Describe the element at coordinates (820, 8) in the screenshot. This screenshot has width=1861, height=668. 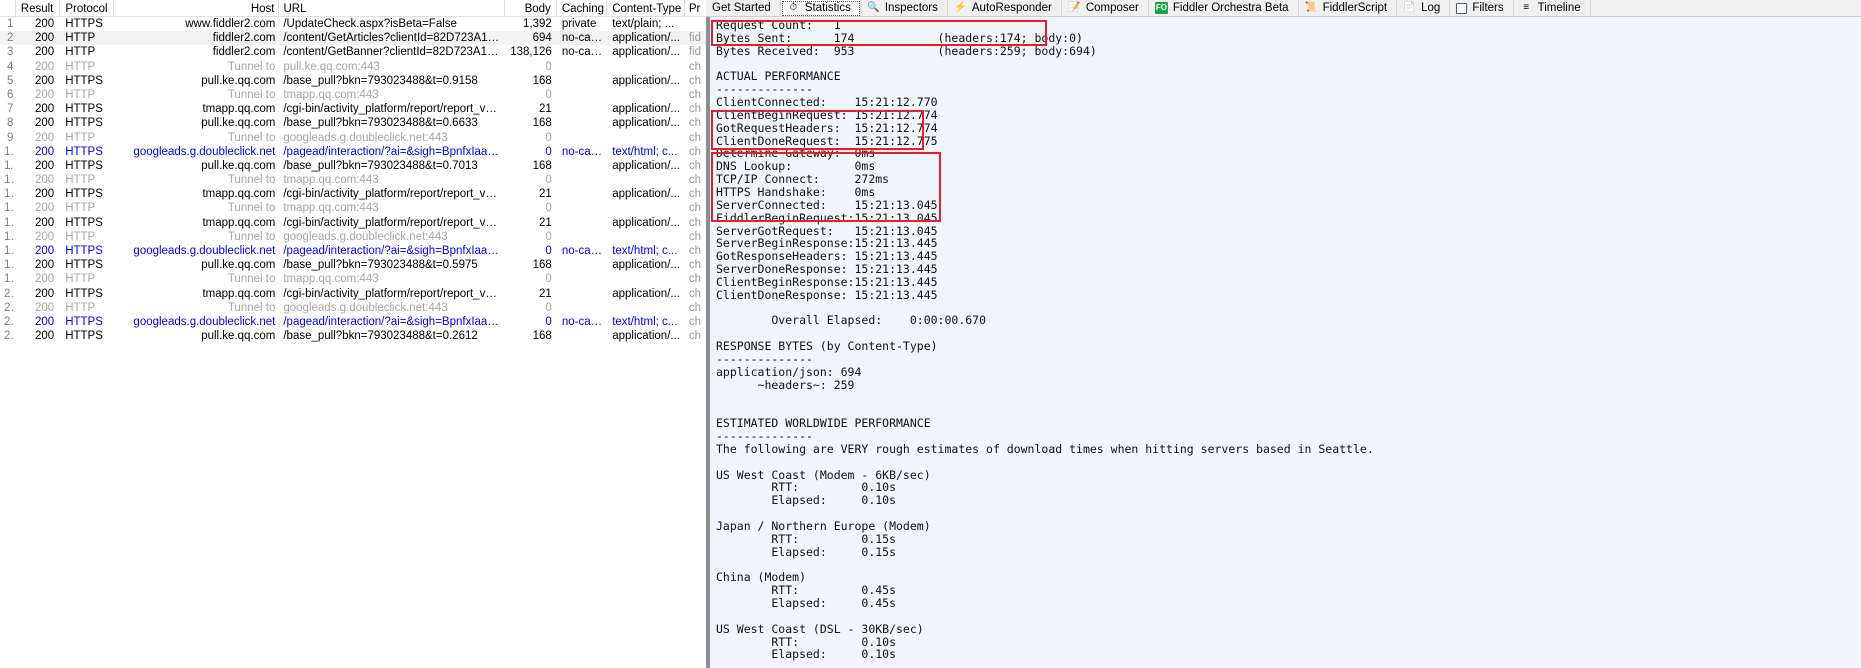
I see `tab-statistics: ⏱ Statistics` at that location.